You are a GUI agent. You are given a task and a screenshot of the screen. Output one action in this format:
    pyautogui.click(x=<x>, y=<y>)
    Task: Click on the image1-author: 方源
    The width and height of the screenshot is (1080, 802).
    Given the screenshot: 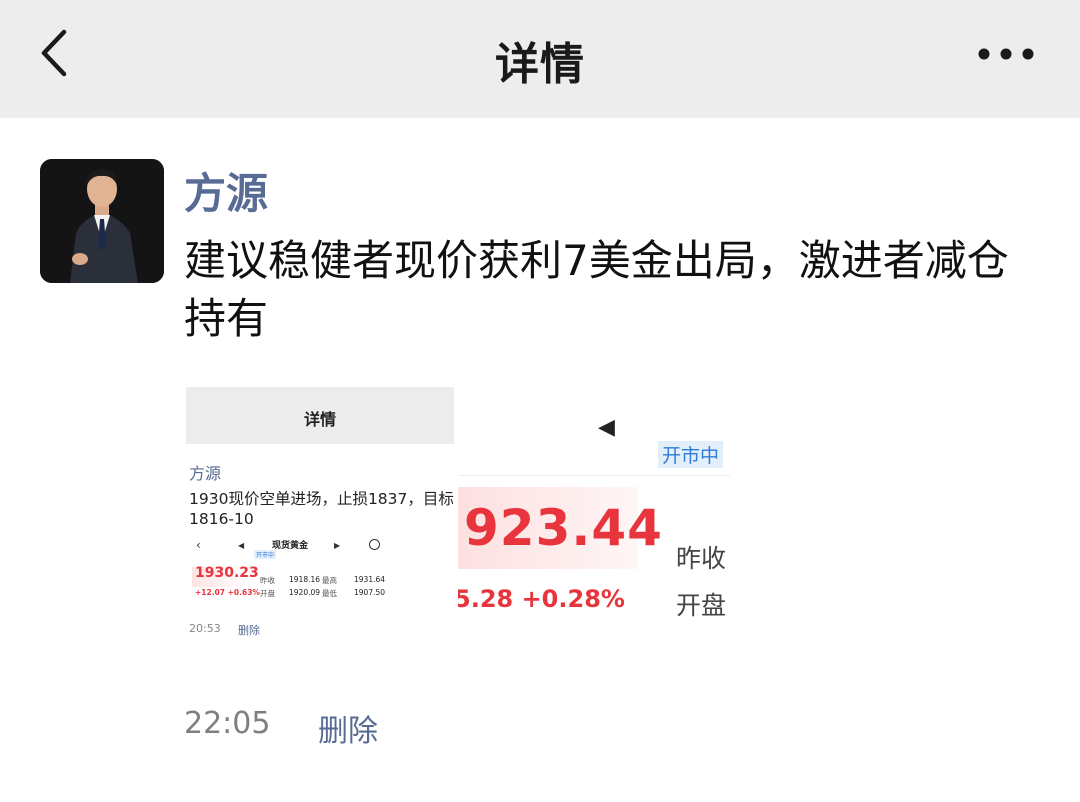 What is the action you would take?
    pyautogui.click(x=205, y=473)
    